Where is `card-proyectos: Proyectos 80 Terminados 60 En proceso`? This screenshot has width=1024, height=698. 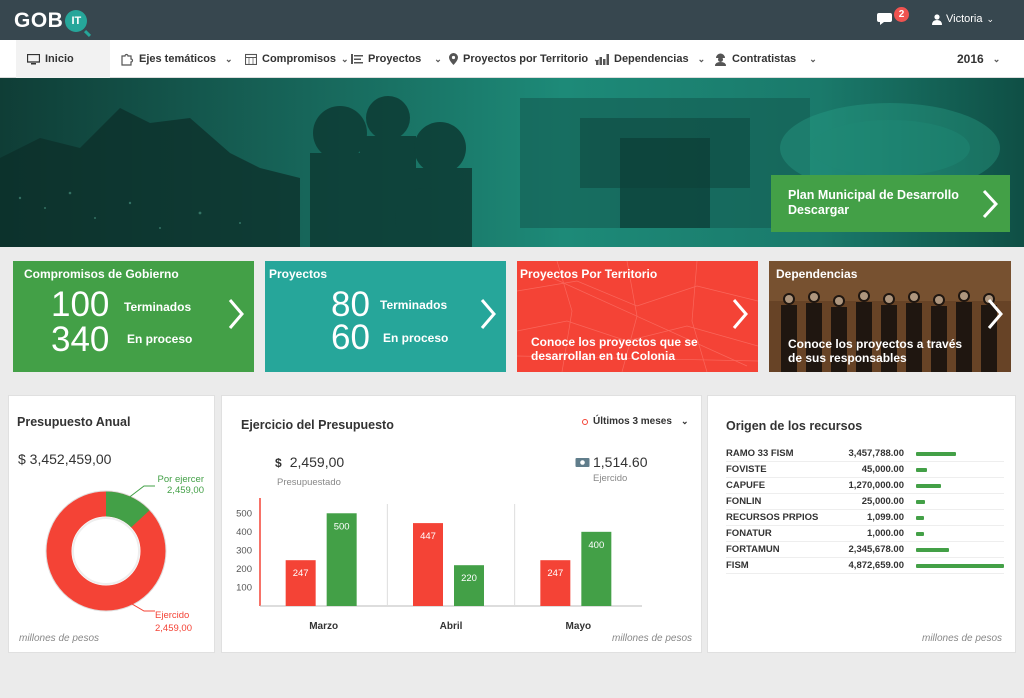
card-proyectos: Proyectos 80 Terminados 60 En proceso is located at coordinates (385, 316).